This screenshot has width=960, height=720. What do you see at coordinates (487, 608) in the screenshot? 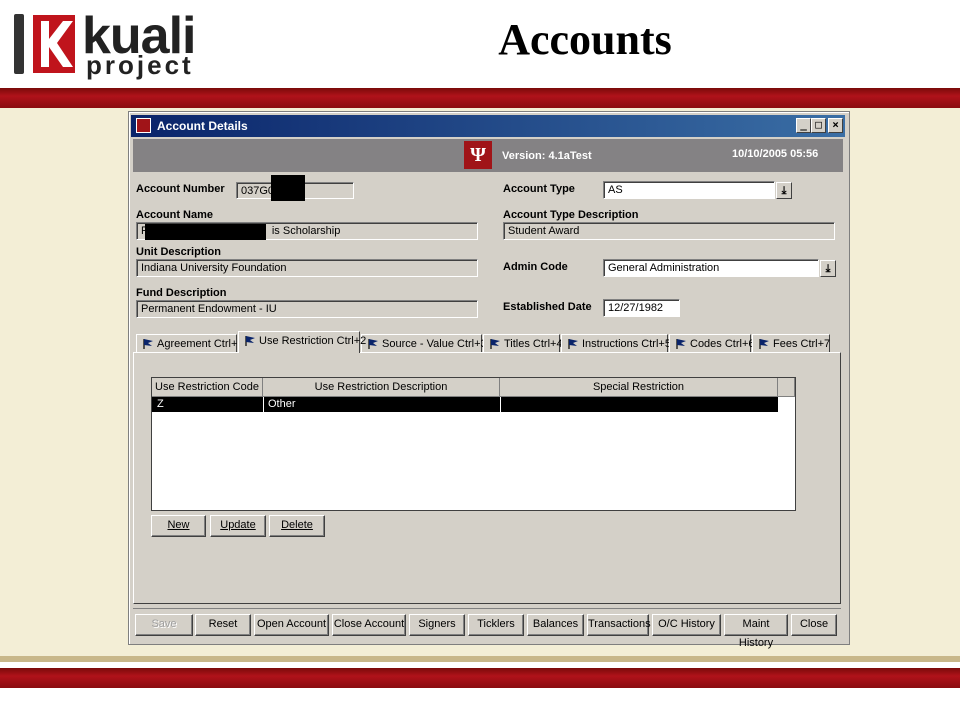
I see `footer-divider` at bounding box center [487, 608].